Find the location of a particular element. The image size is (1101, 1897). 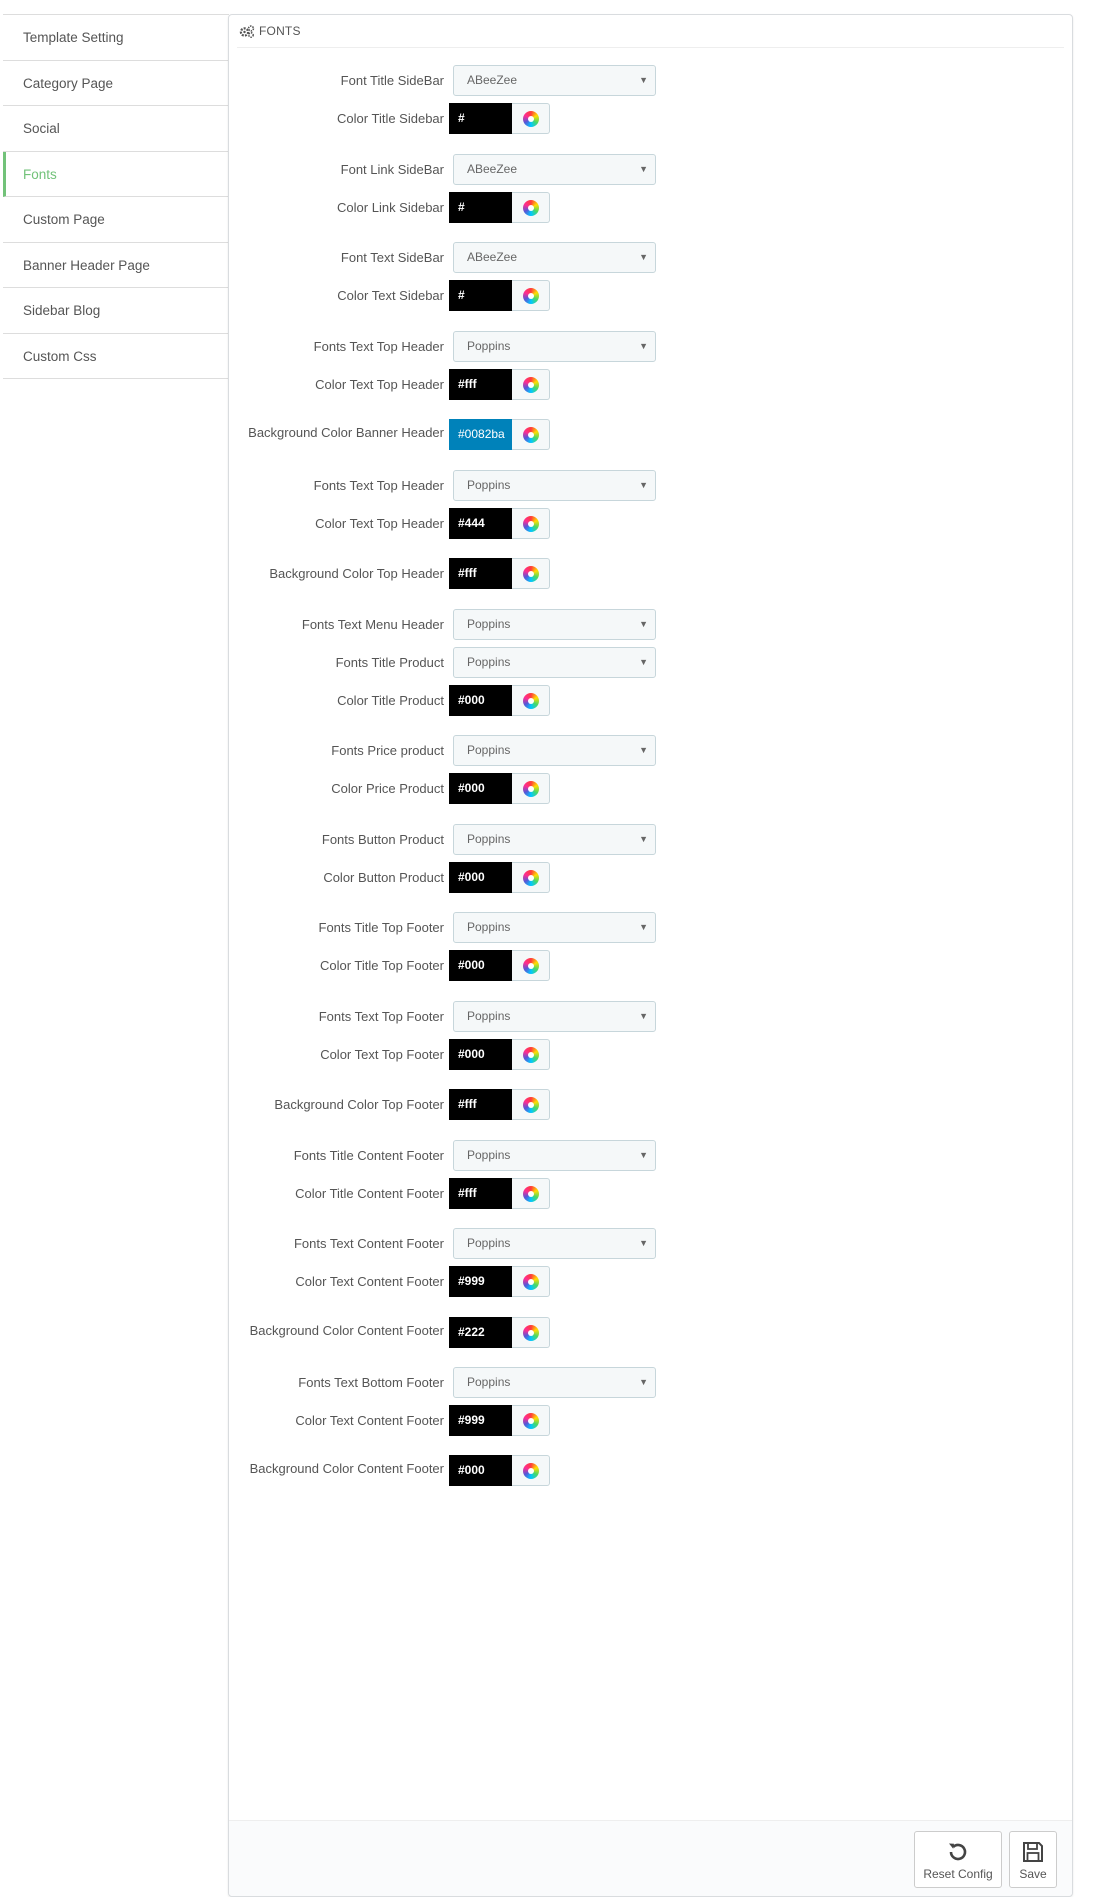

undo-icon is located at coordinates (958, 1852).